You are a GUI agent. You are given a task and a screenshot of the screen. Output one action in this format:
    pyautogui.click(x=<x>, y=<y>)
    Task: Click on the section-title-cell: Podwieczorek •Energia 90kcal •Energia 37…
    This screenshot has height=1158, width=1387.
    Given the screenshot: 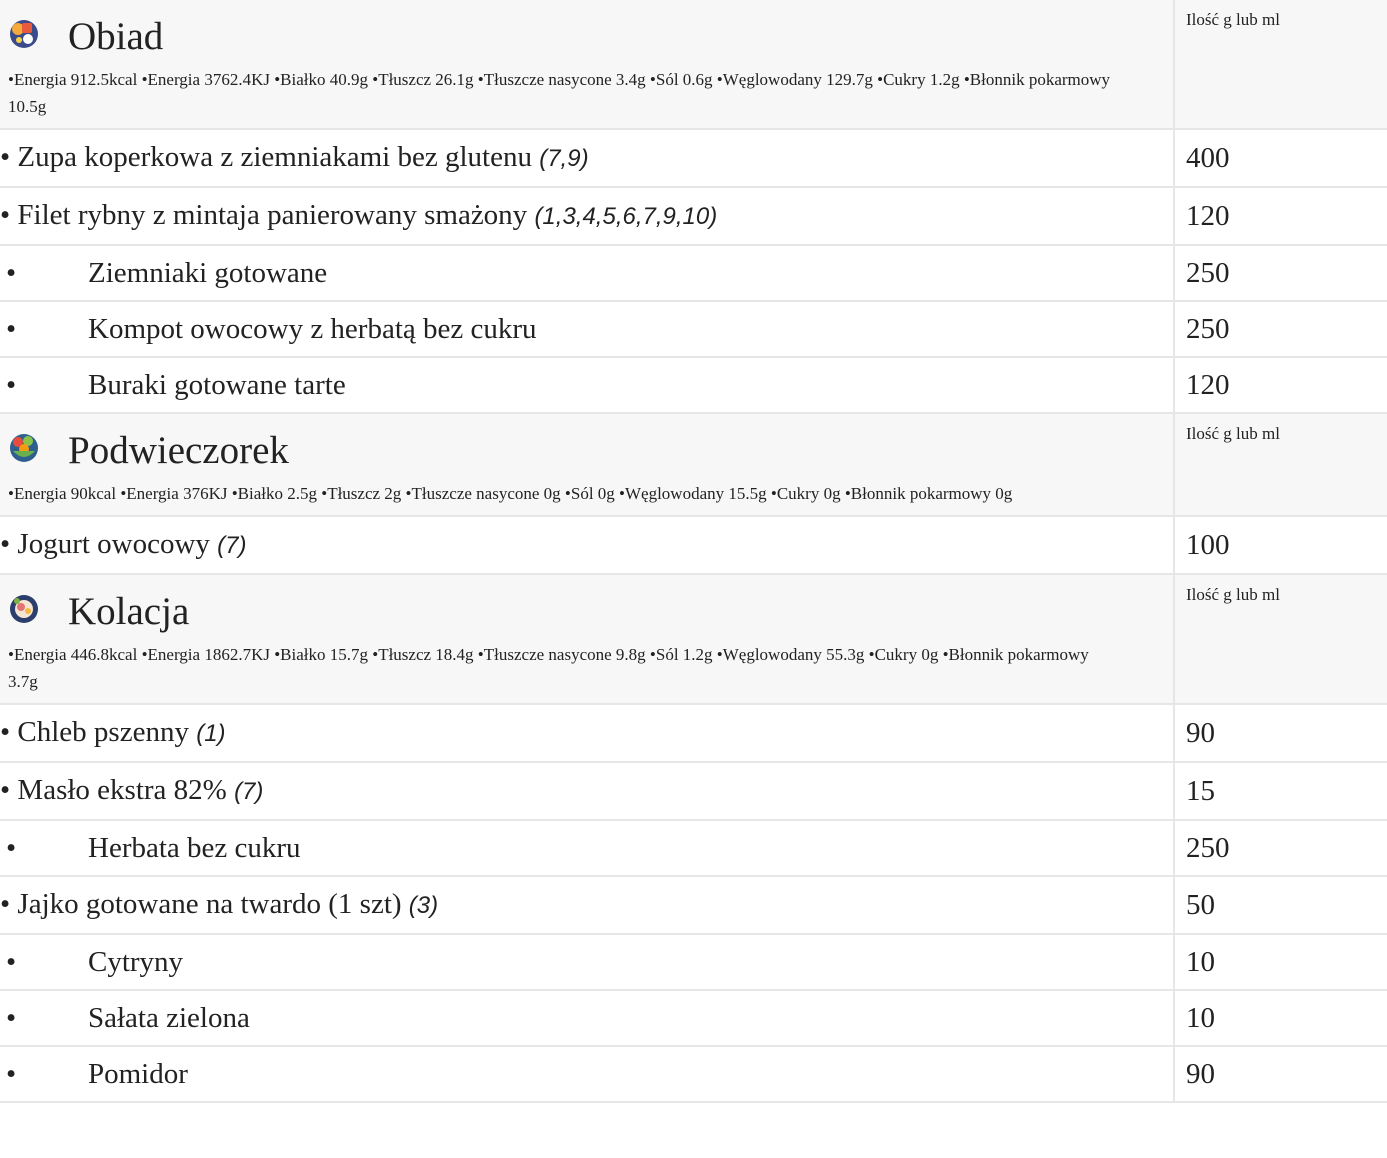 What is the action you would take?
    pyautogui.click(x=586, y=465)
    